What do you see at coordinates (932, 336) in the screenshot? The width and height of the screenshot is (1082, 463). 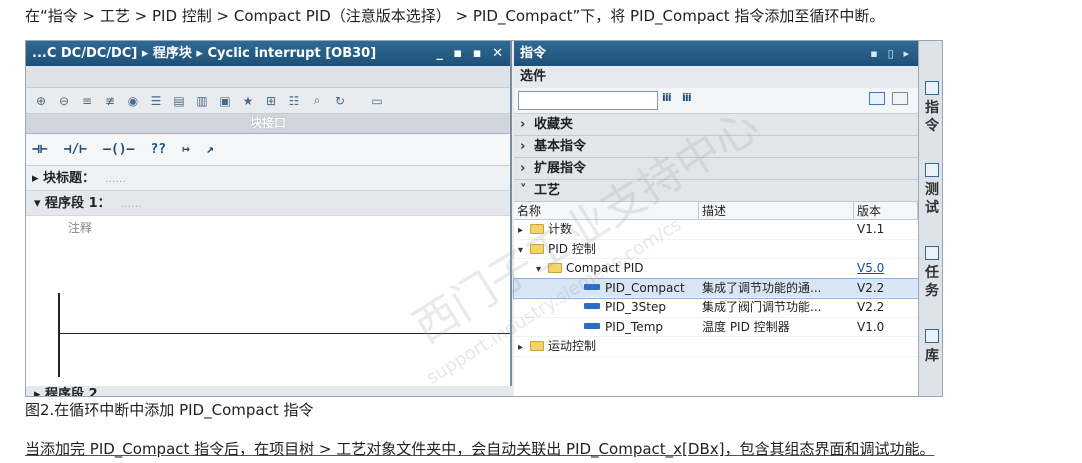 I see `libraries-icon` at bounding box center [932, 336].